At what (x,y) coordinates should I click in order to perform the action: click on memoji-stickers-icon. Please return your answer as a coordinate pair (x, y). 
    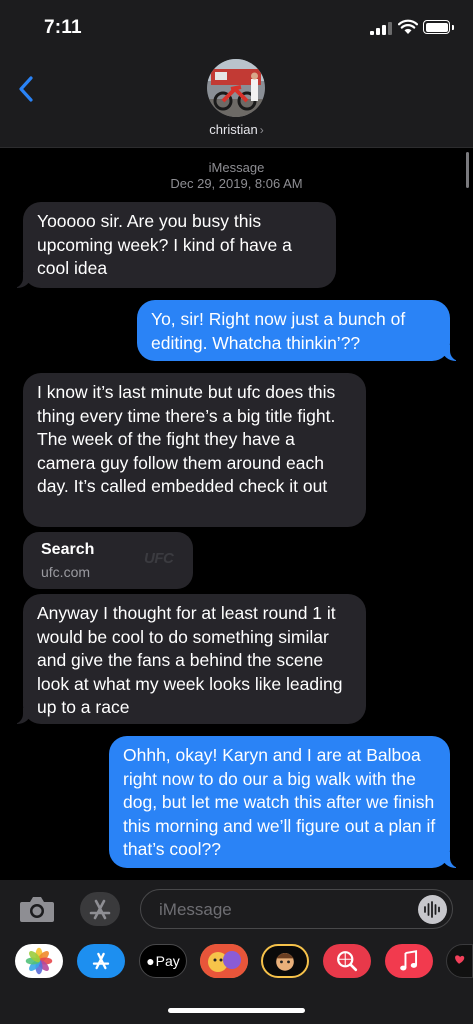
    Looking at the image, I should click on (224, 961).